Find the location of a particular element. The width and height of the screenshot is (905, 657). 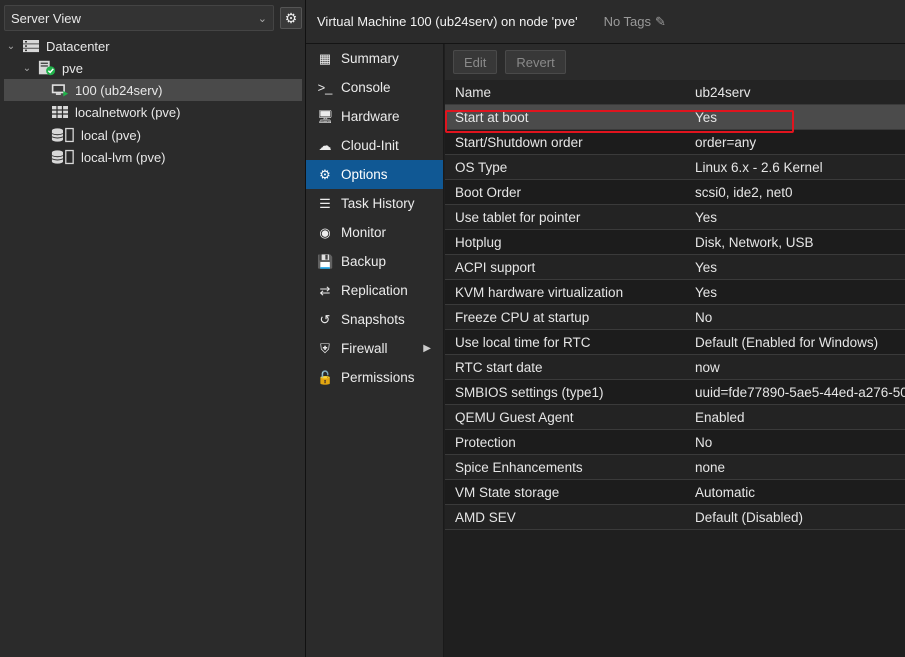

table-row: Start/Shutdown order order=any is located at coordinates (675, 142).